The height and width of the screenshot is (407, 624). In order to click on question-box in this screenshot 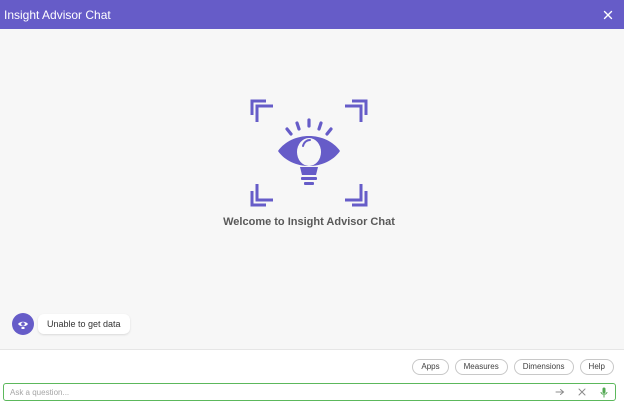, I will do `click(309, 392)`.